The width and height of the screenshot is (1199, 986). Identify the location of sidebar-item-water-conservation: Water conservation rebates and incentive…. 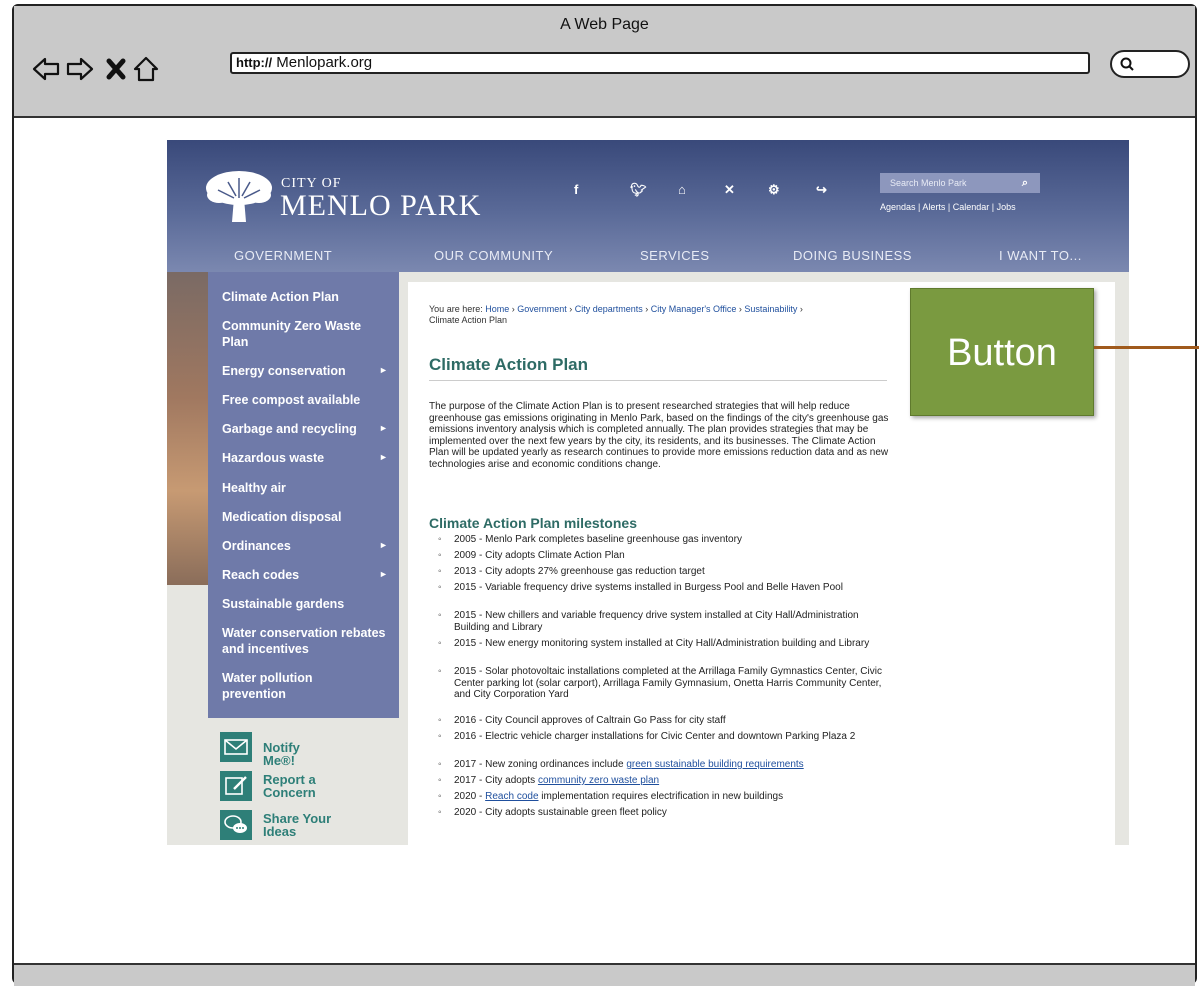
(307, 641).